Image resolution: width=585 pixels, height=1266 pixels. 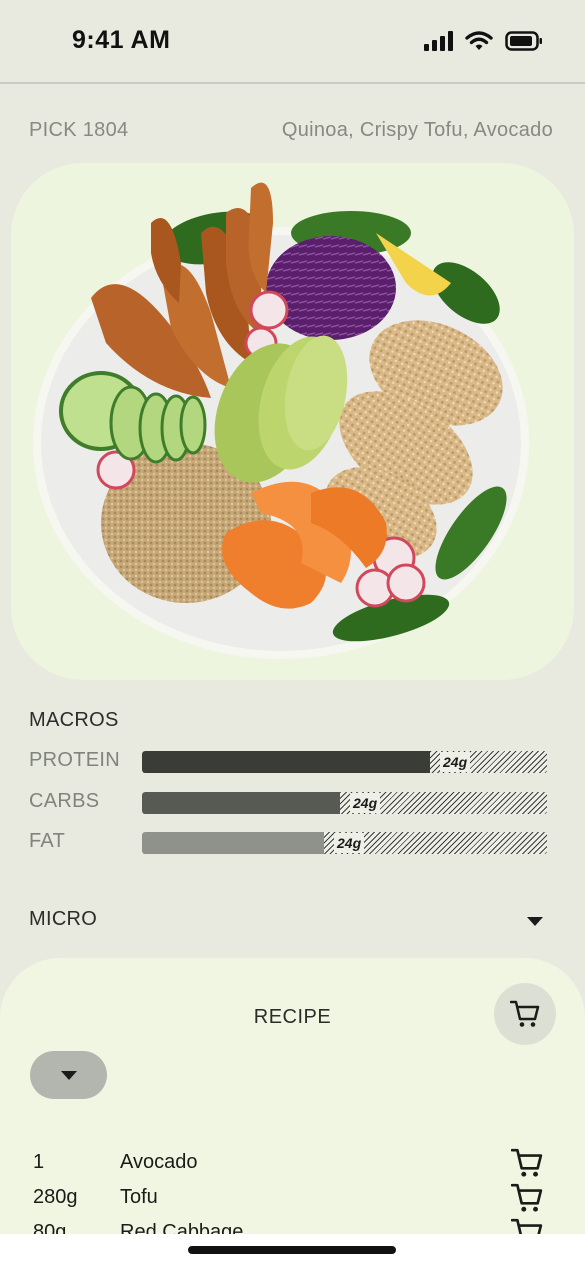 What do you see at coordinates (47, 841) in the screenshot?
I see `macro-label: FAT` at bounding box center [47, 841].